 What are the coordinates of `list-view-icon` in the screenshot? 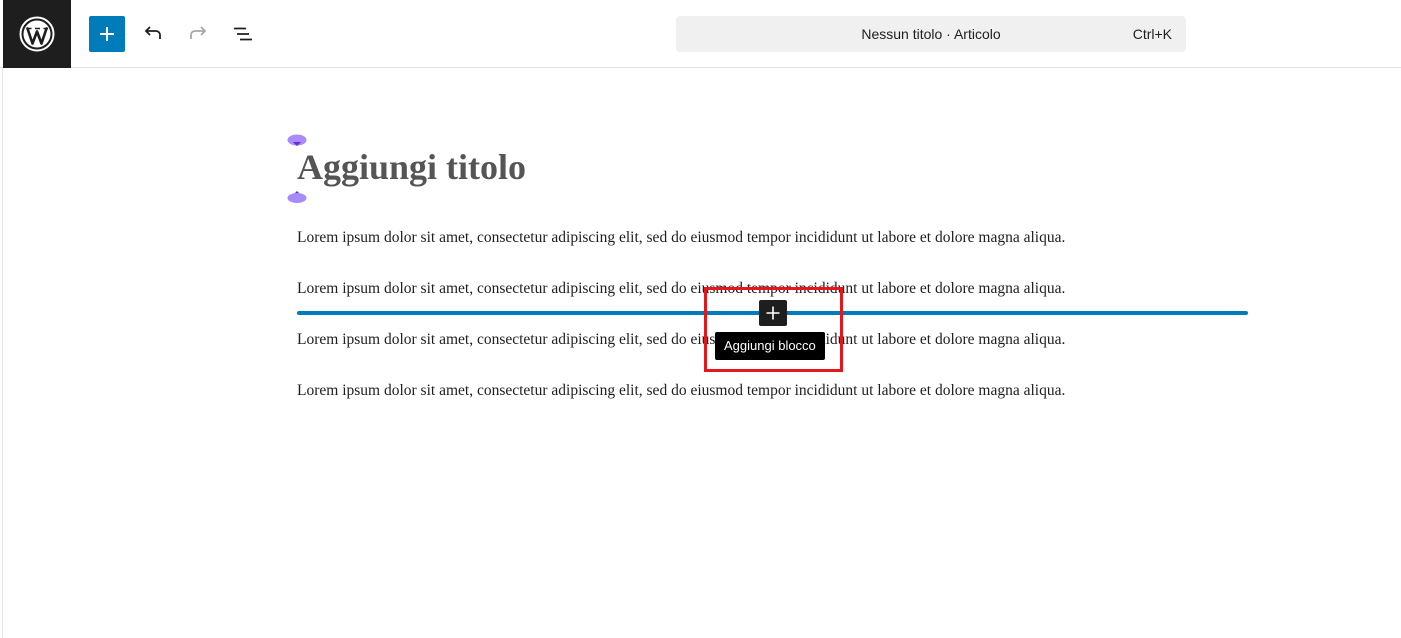 It's located at (243, 34).